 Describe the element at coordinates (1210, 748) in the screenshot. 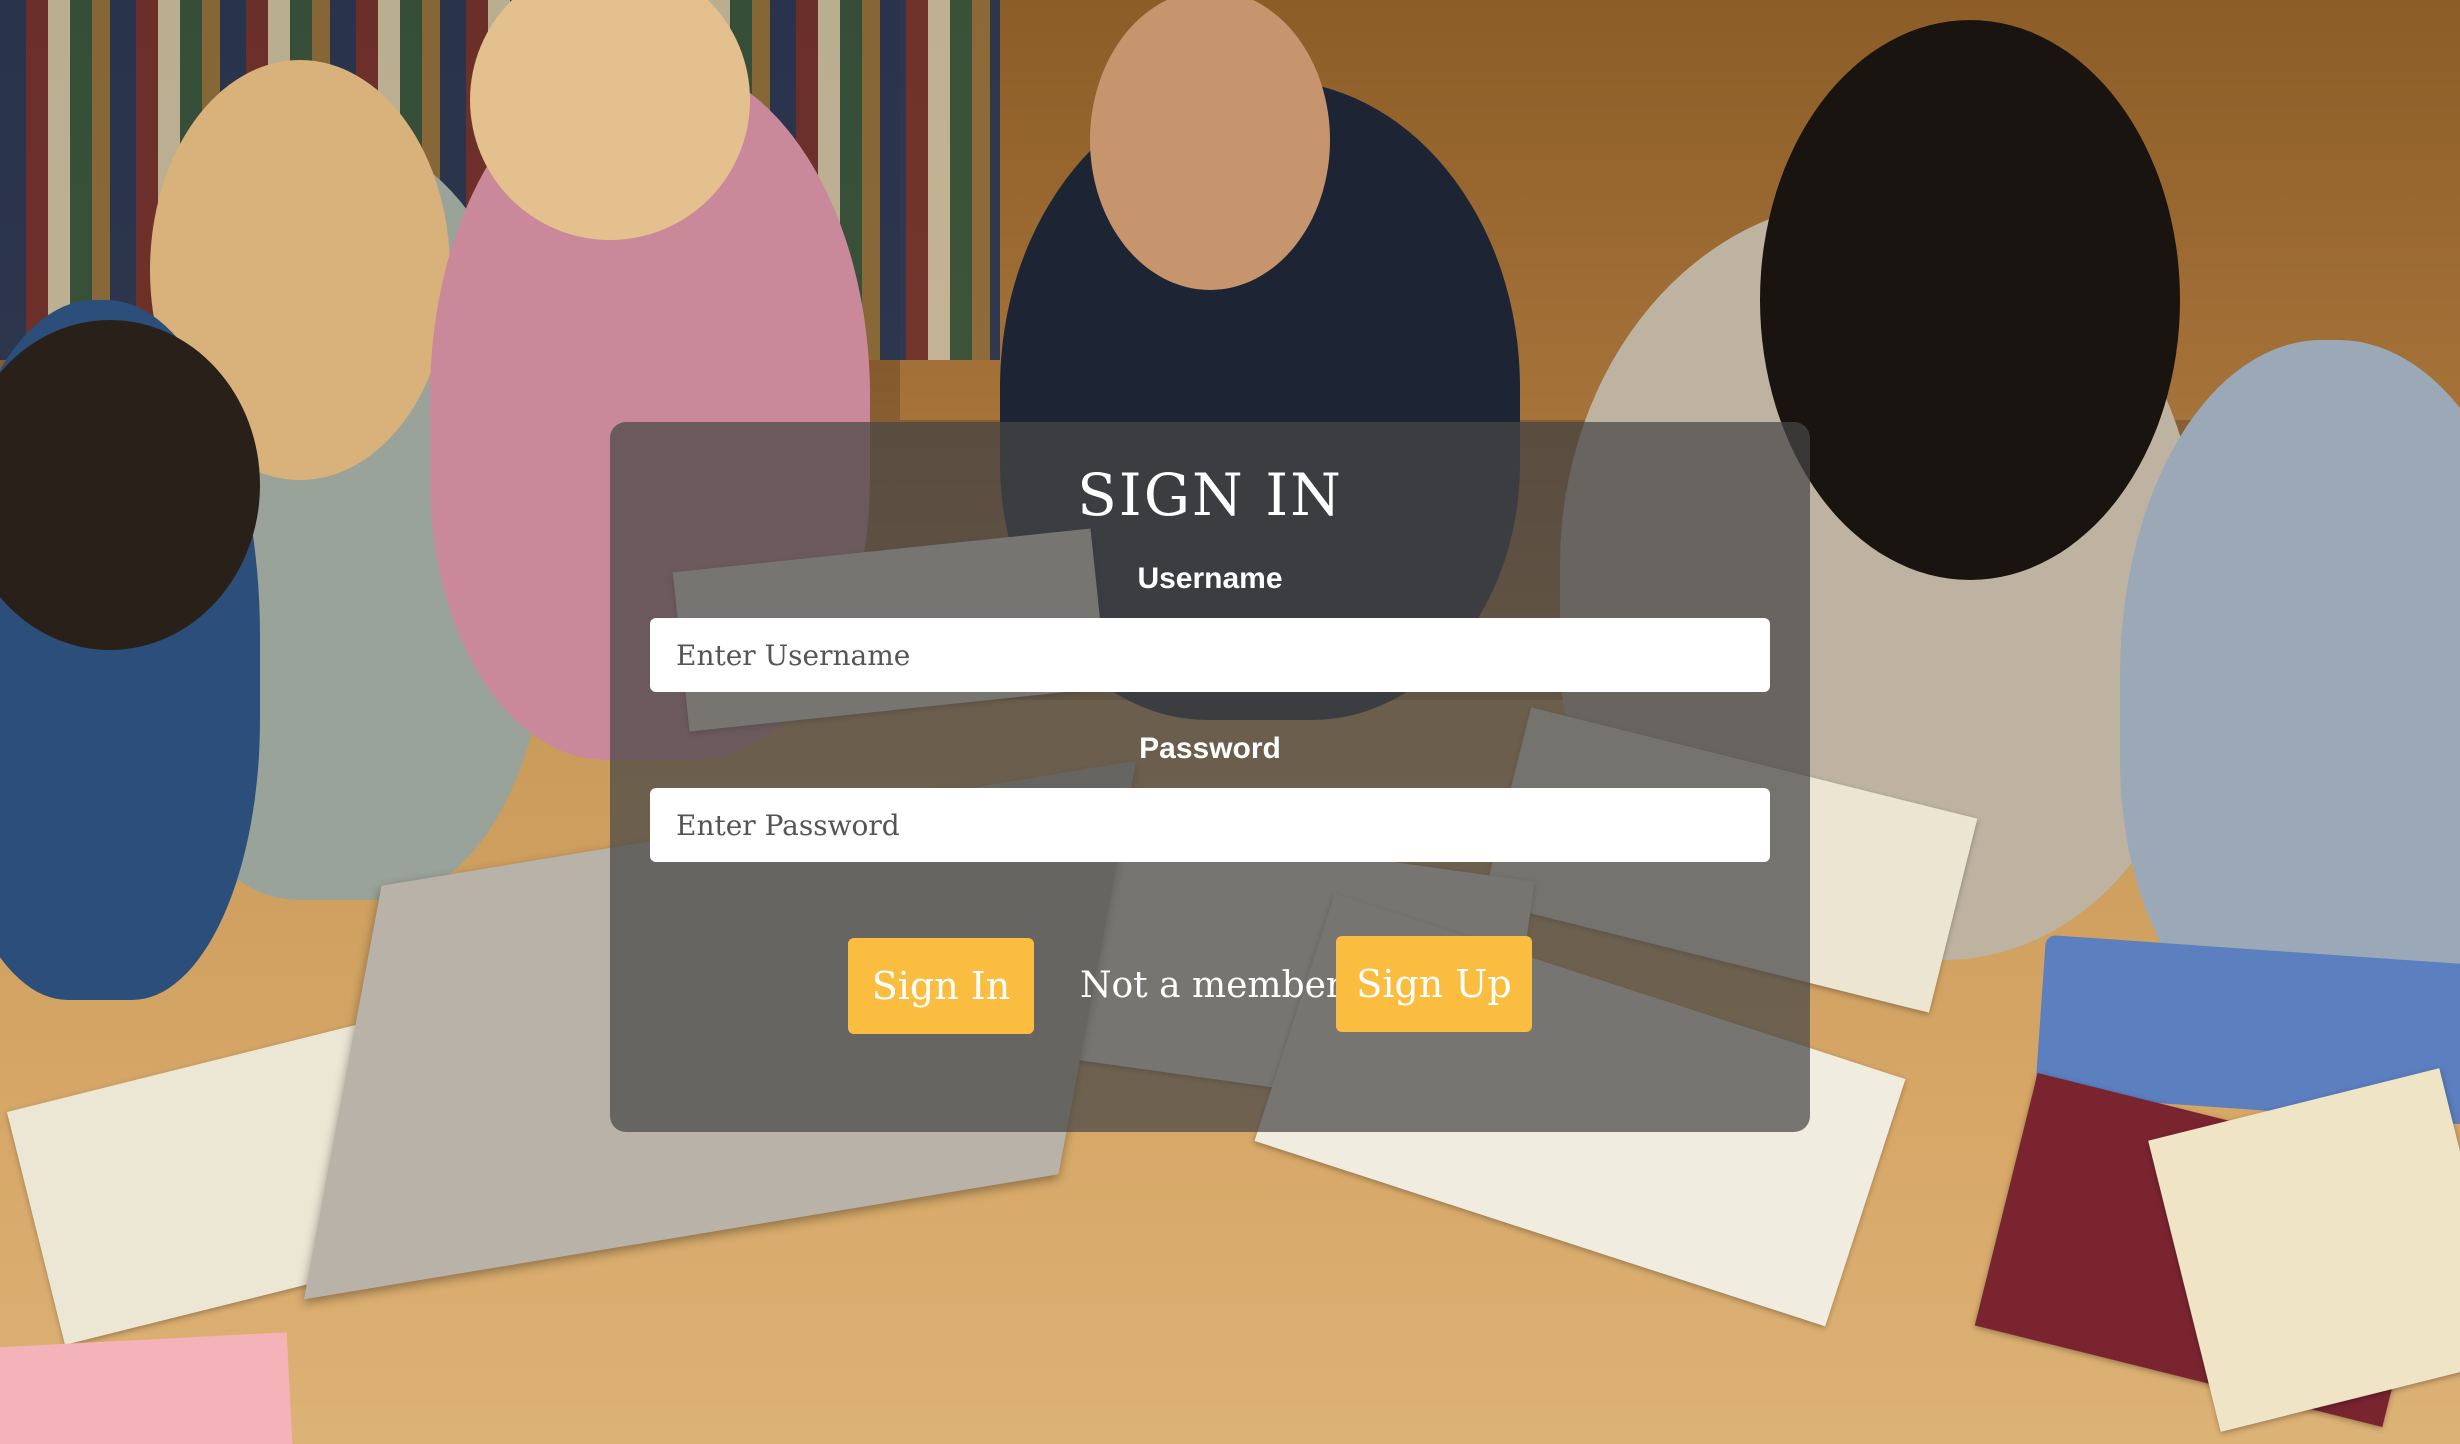

I see `password-label: Password` at that location.